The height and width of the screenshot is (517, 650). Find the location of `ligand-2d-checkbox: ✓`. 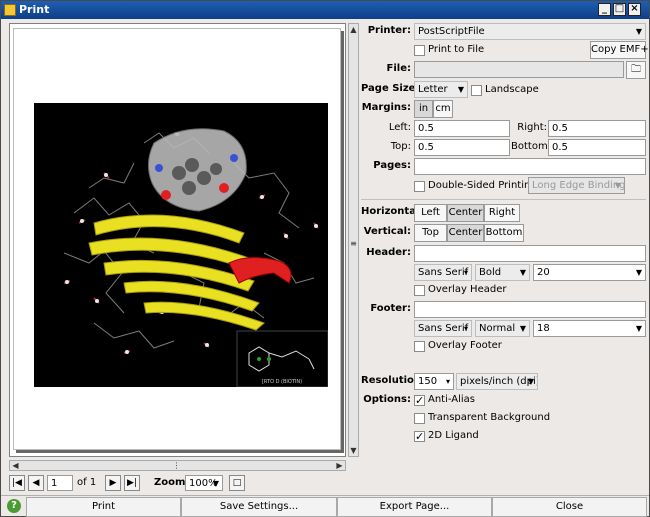

ligand-2d-checkbox: ✓ is located at coordinates (419, 436).